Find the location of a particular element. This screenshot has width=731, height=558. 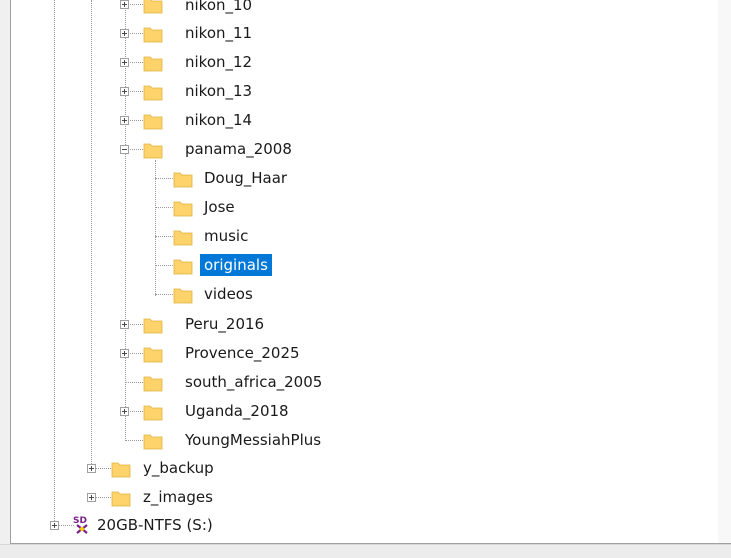

tree-item-uganda-2018: Uganda_2018 is located at coordinates (237, 411).